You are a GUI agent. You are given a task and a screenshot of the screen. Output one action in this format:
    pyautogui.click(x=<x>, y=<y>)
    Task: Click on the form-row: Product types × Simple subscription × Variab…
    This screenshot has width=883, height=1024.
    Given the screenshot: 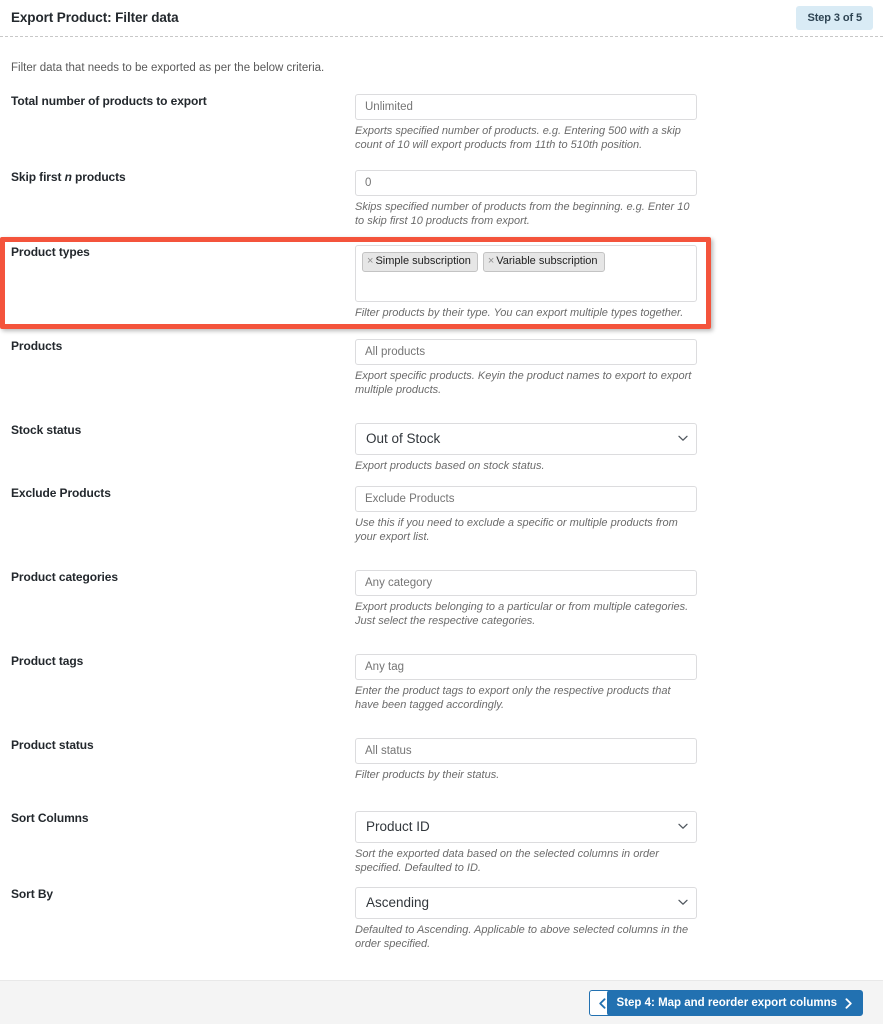 What is the action you would take?
    pyautogui.click(x=441, y=283)
    